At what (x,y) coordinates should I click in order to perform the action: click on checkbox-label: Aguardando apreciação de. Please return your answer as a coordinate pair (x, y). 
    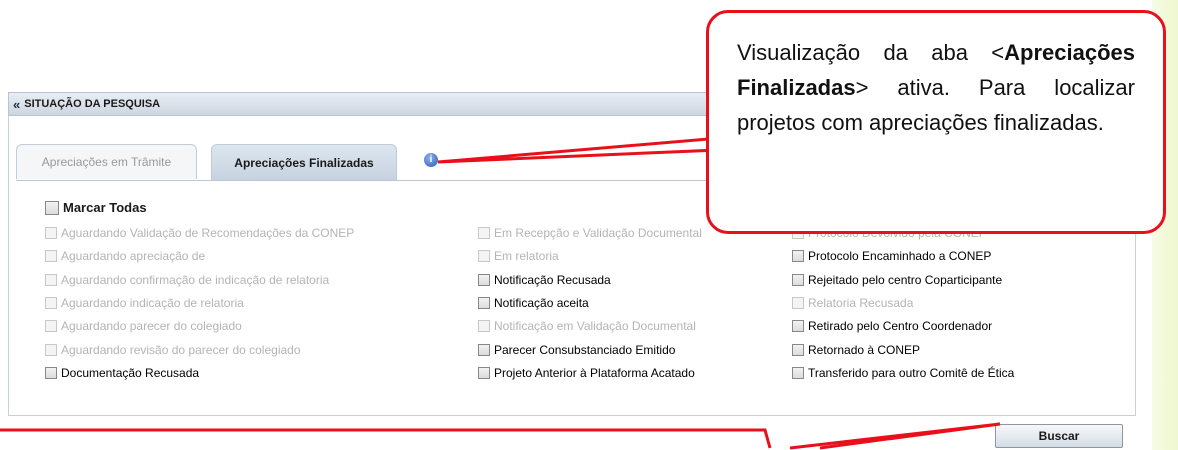
    Looking at the image, I should click on (133, 256).